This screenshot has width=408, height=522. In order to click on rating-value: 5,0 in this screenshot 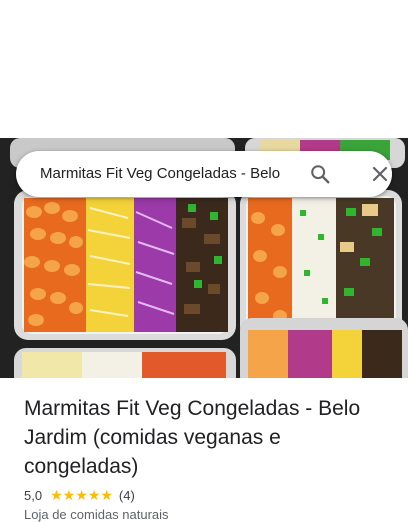, I will do `click(33, 495)`.